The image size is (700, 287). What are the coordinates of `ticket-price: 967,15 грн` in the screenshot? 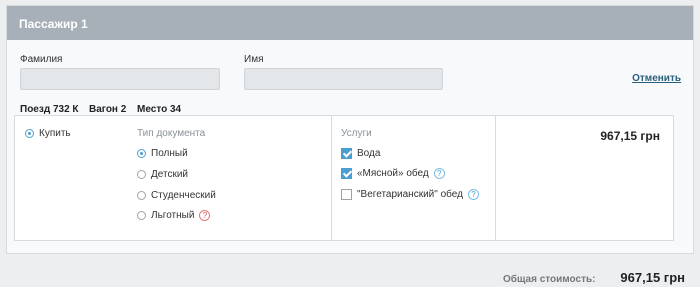 It's located at (630, 136).